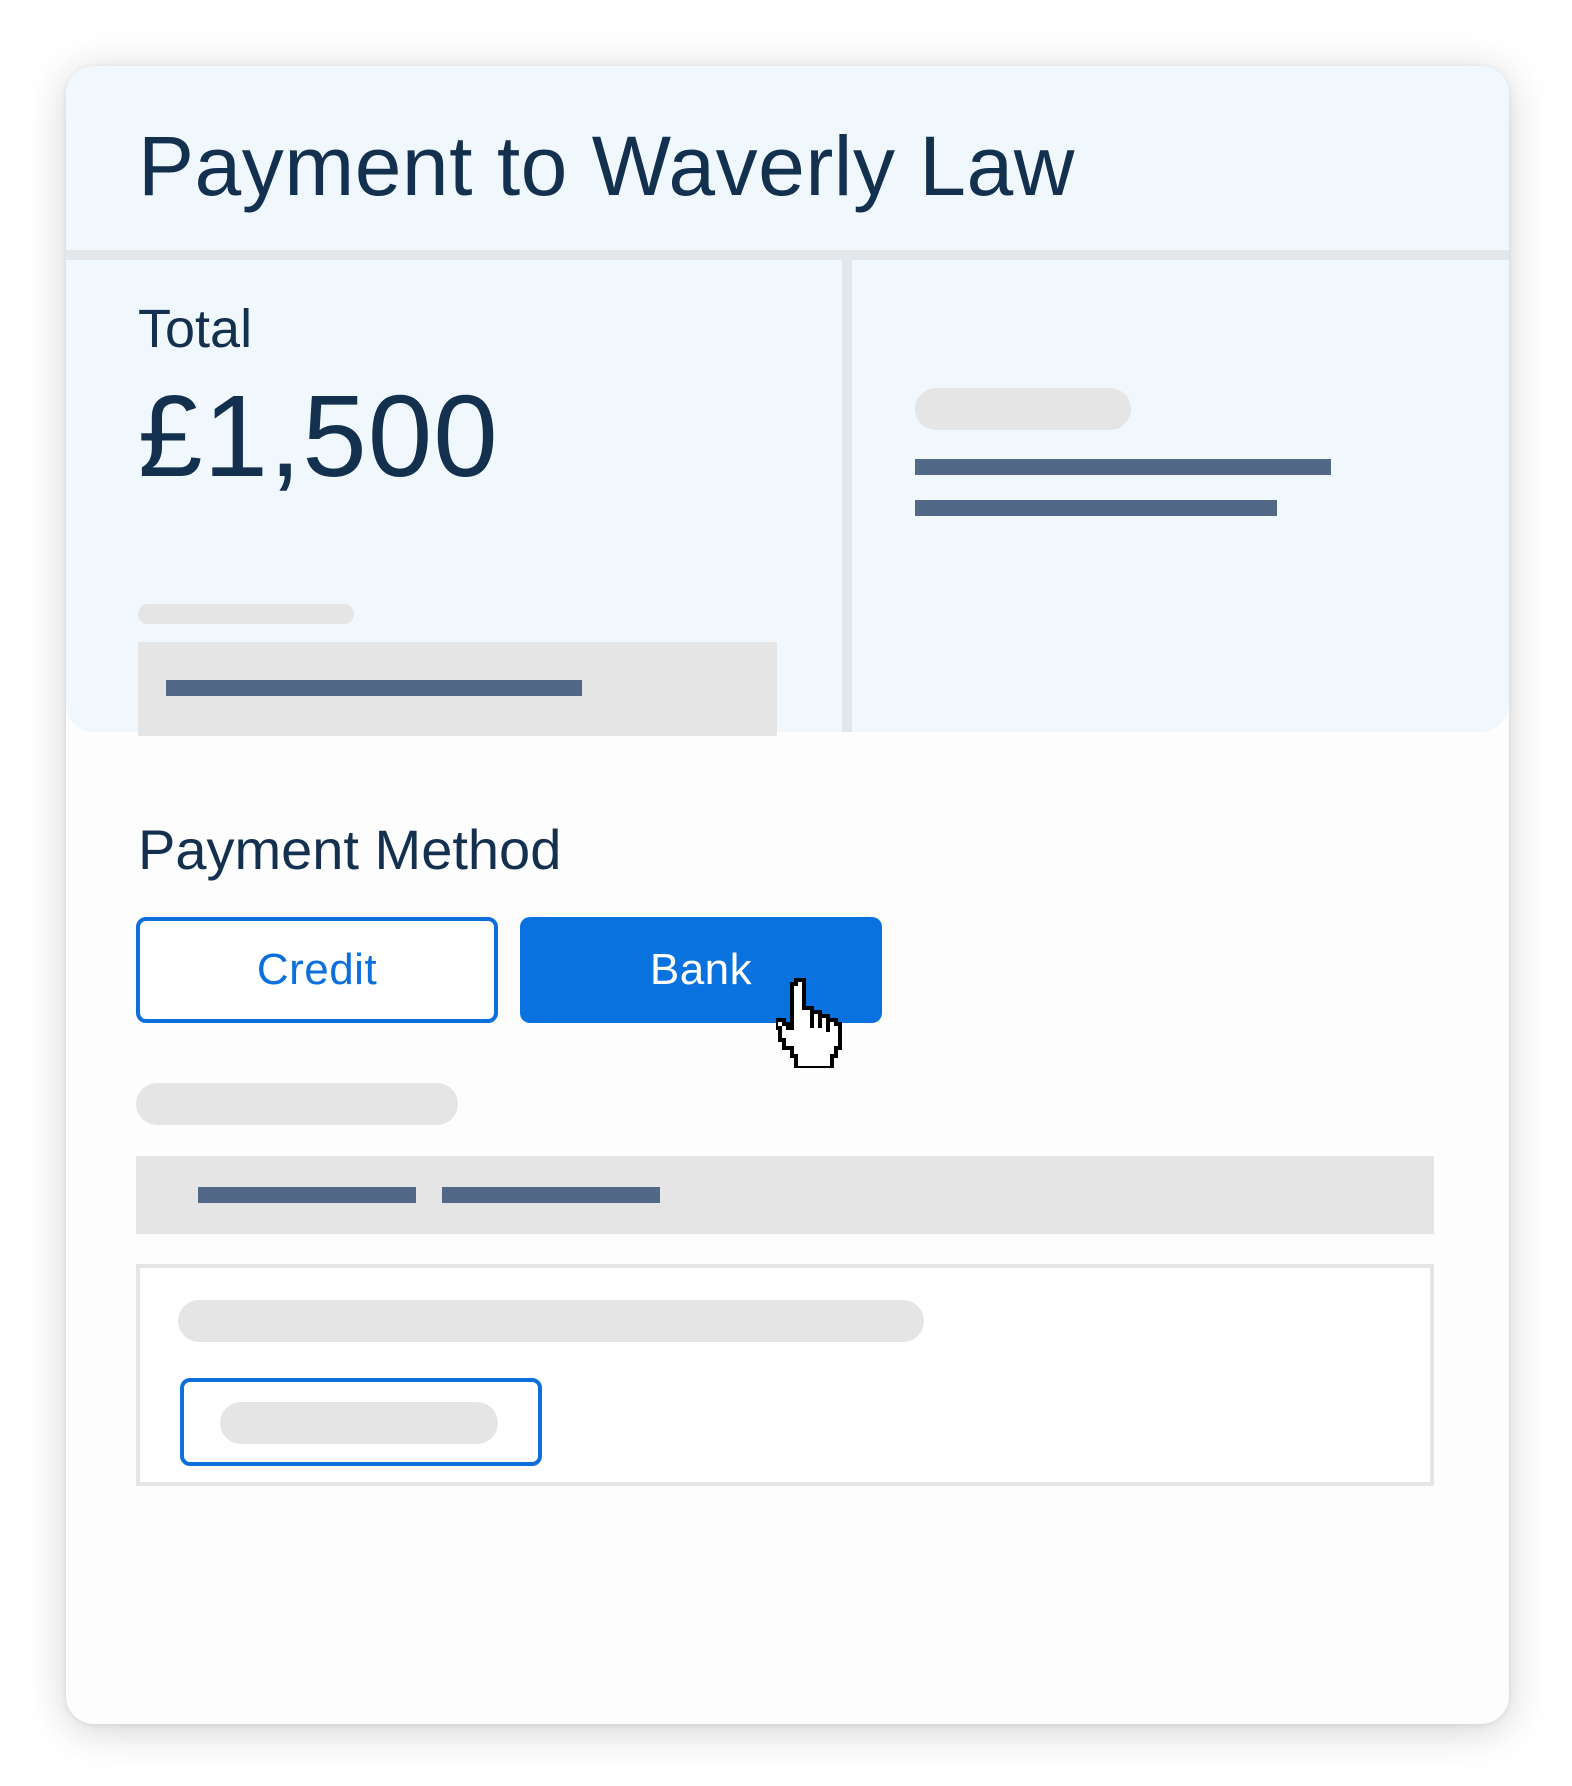  Describe the element at coordinates (809, 1023) in the screenshot. I see `hand-pointer-icon` at that location.